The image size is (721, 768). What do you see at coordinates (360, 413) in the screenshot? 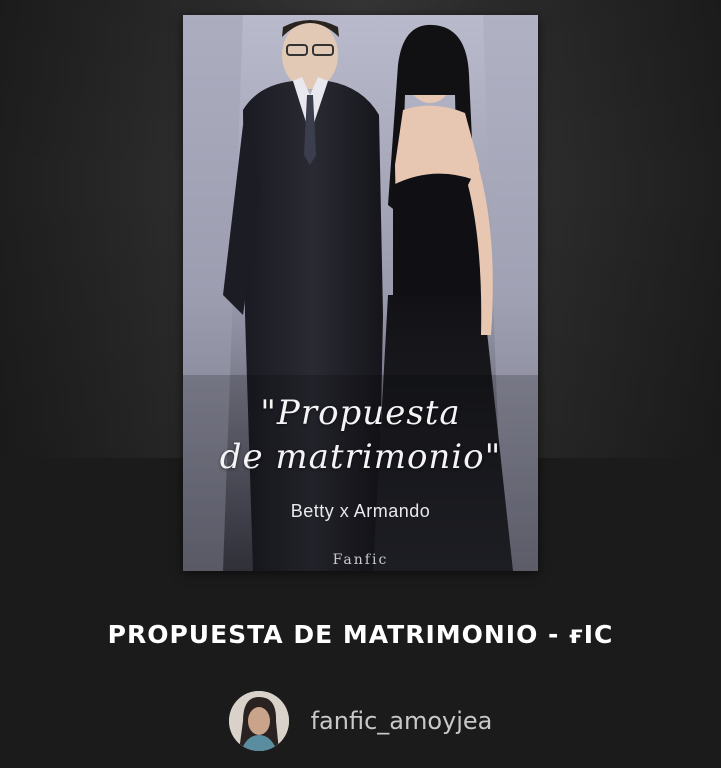
I see `cover-title-line-1: "Propuesta` at bounding box center [360, 413].